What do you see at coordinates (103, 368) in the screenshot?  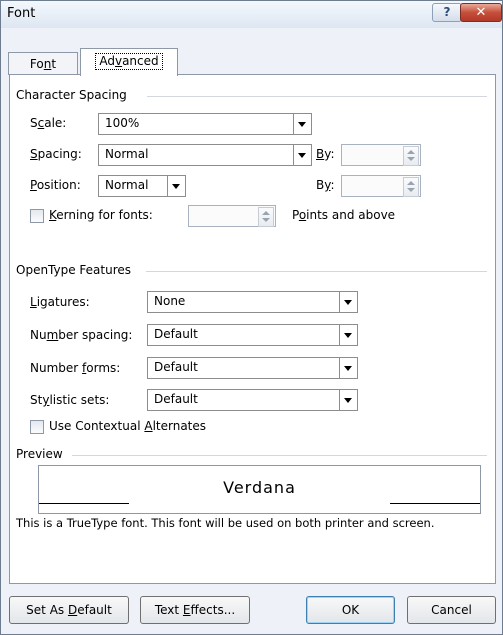 I see `label-text: orms:` at bounding box center [103, 368].